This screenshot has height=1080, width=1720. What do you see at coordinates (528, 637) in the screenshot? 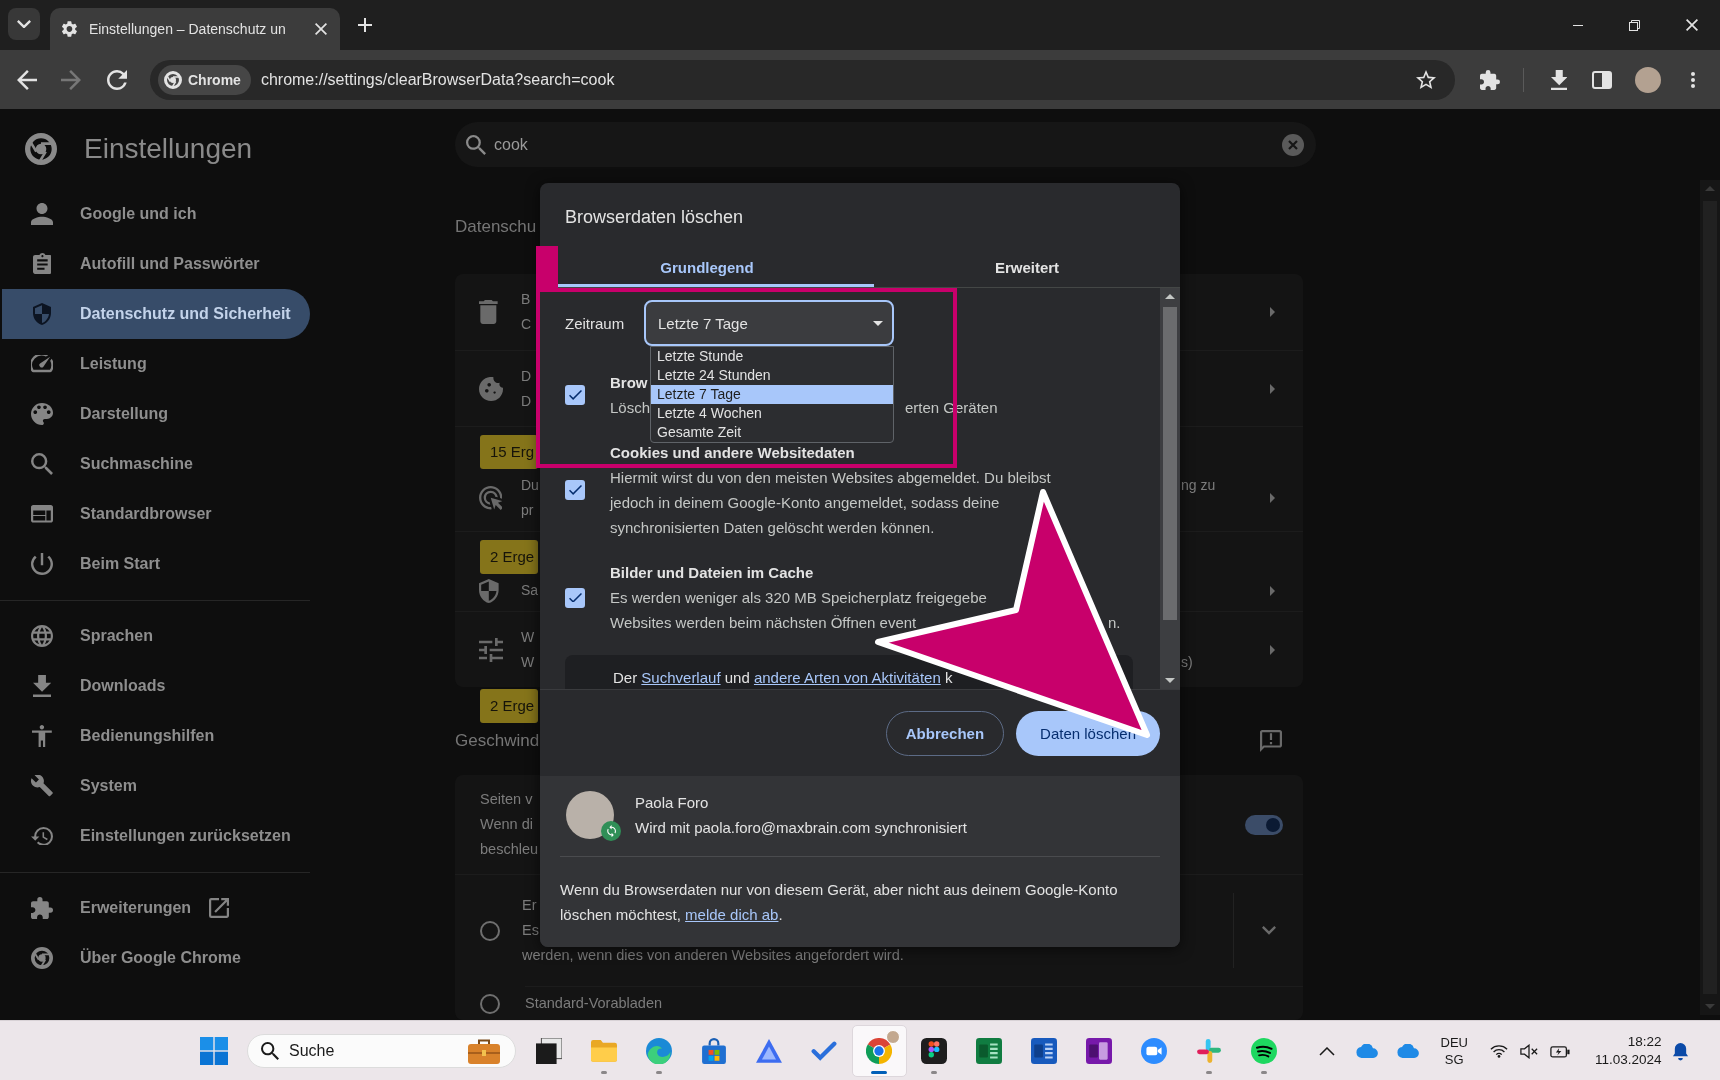
I see `setting-text: W` at bounding box center [528, 637].